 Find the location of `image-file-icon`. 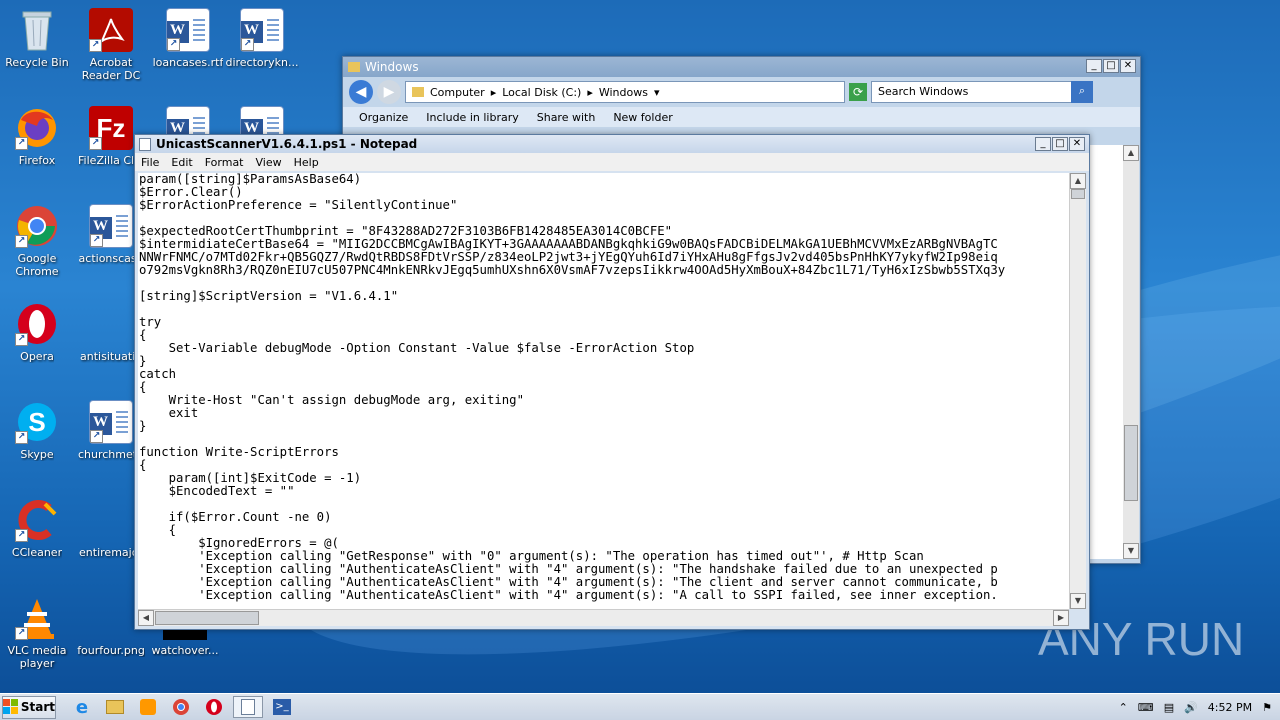

image-file-icon is located at coordinates (111, 618).